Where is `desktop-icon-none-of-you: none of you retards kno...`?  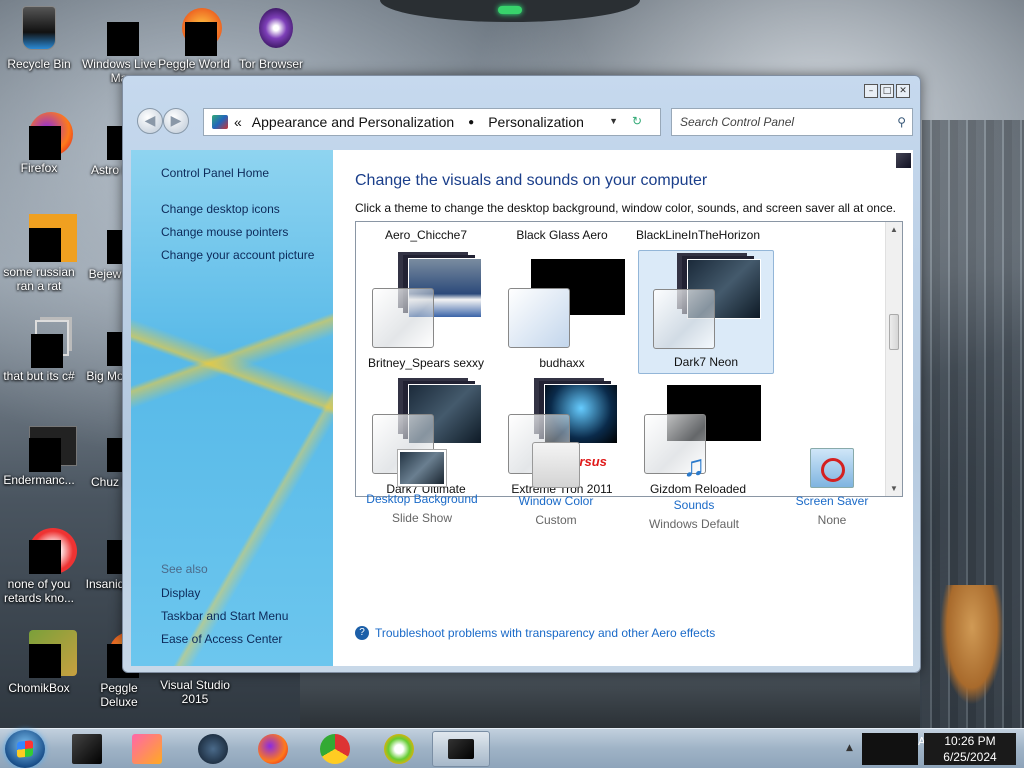 desktop-icon-none-of-you: none of you retards kno... is located at coordinates (39, 565).